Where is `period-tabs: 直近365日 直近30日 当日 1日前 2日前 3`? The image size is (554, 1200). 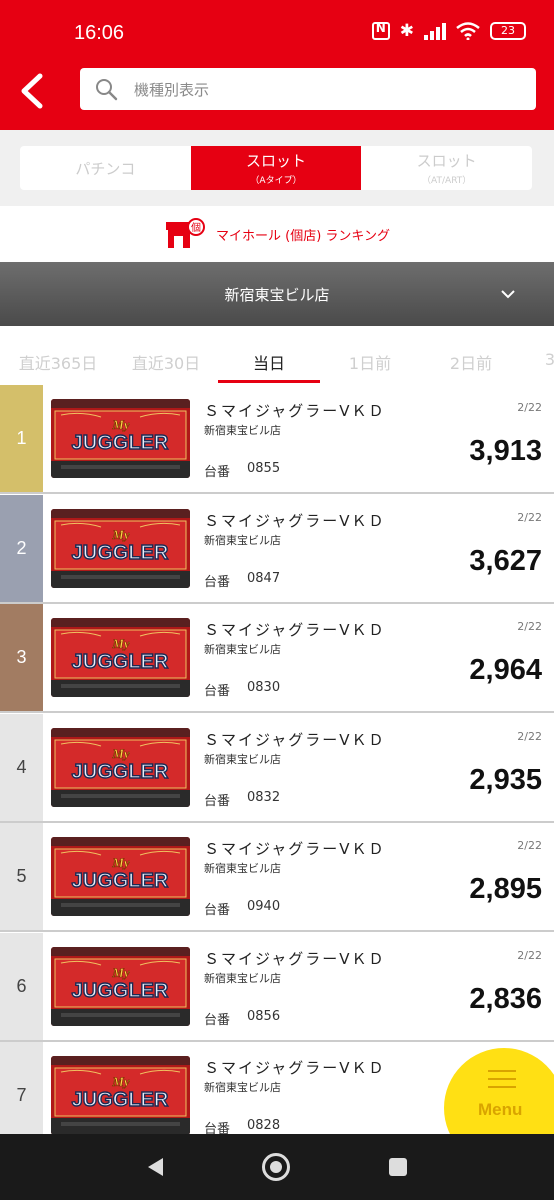 period-tabs: 直近365日 直近30日 当日 1日前 2日前 3 is located at coordinates (277, 356).